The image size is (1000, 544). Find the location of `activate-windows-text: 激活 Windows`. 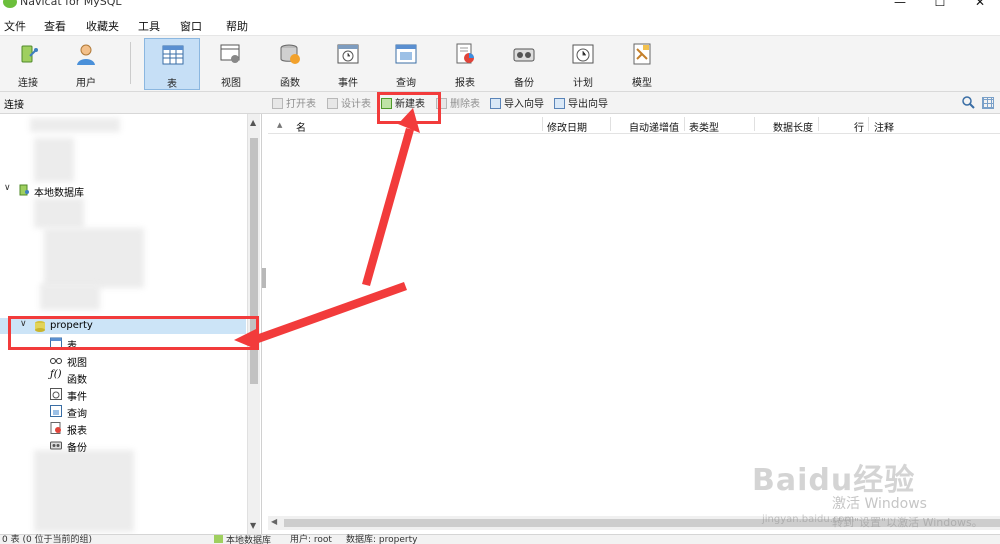

activate-windows-text: 激活 Windows is located at coordinates (879, 504).